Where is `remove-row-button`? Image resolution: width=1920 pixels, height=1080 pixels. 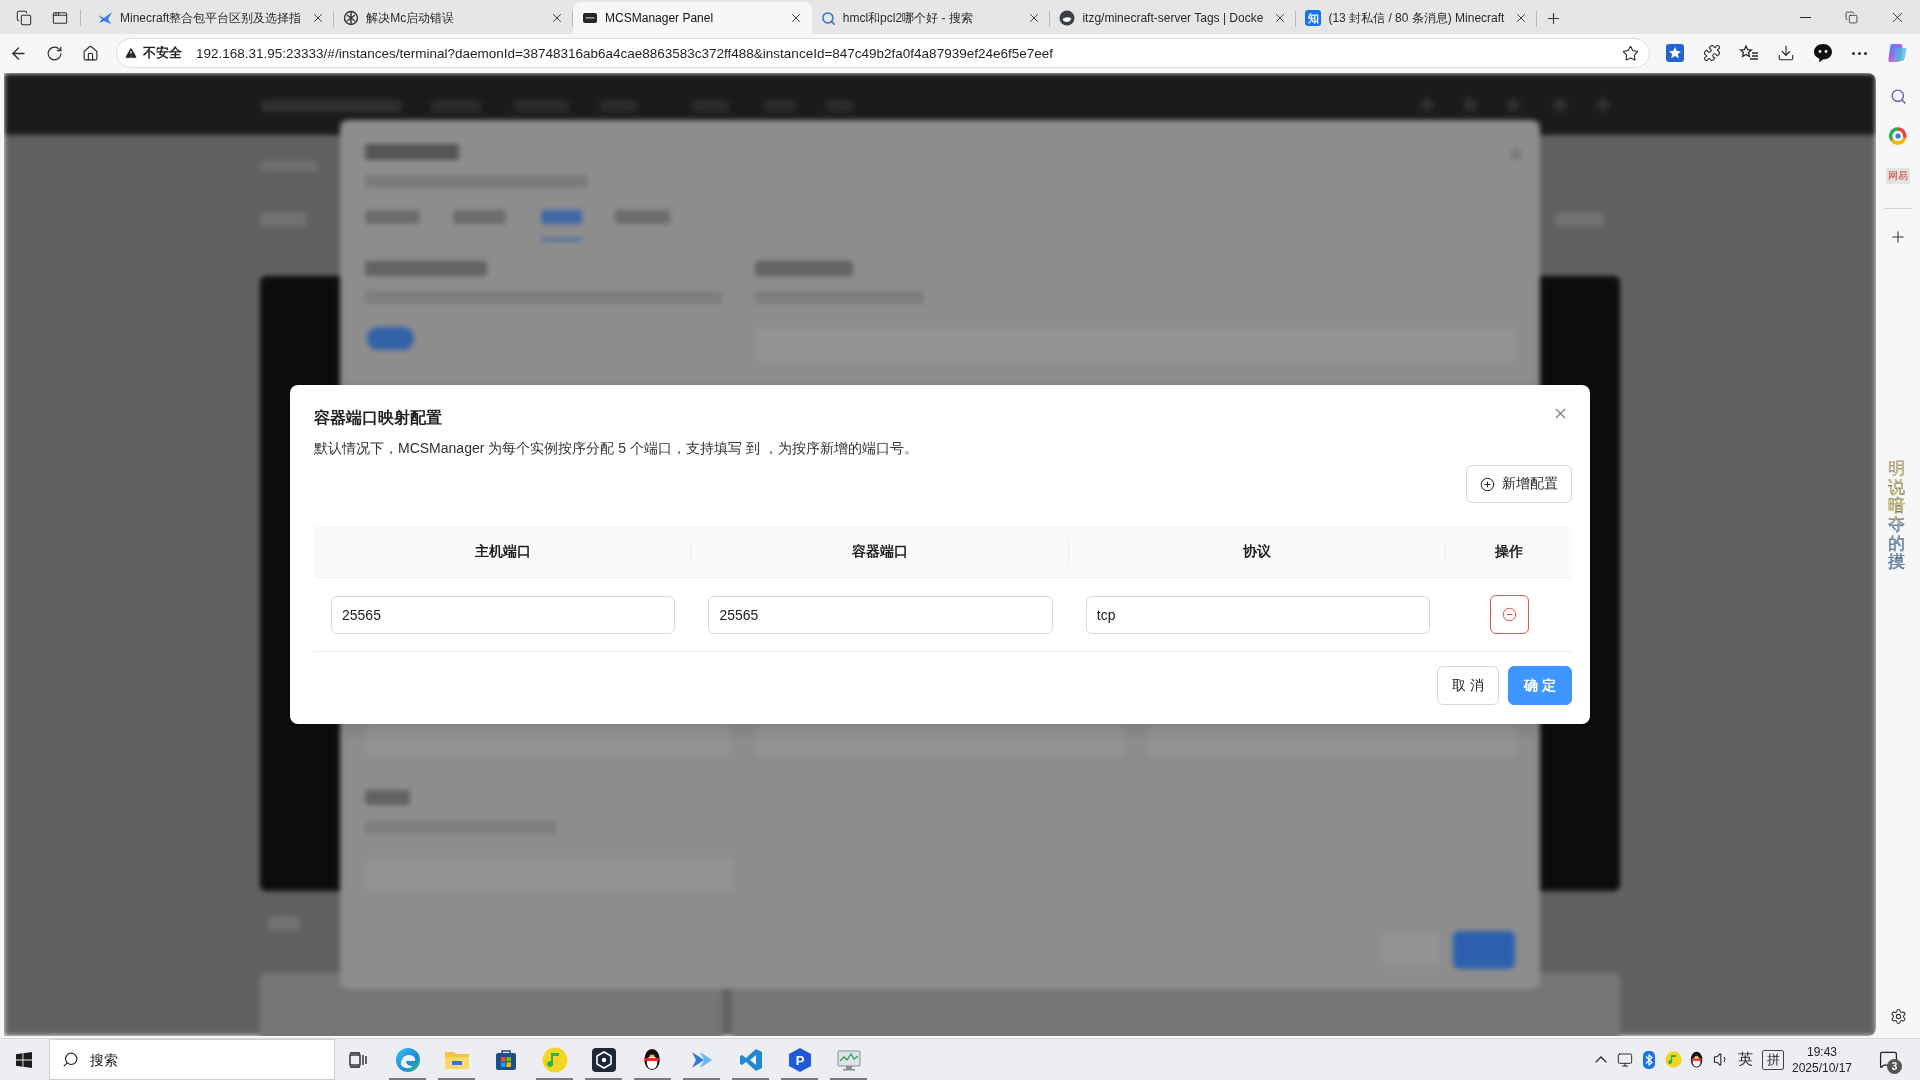 remove-row-button is located at coordinates (1510, 614).